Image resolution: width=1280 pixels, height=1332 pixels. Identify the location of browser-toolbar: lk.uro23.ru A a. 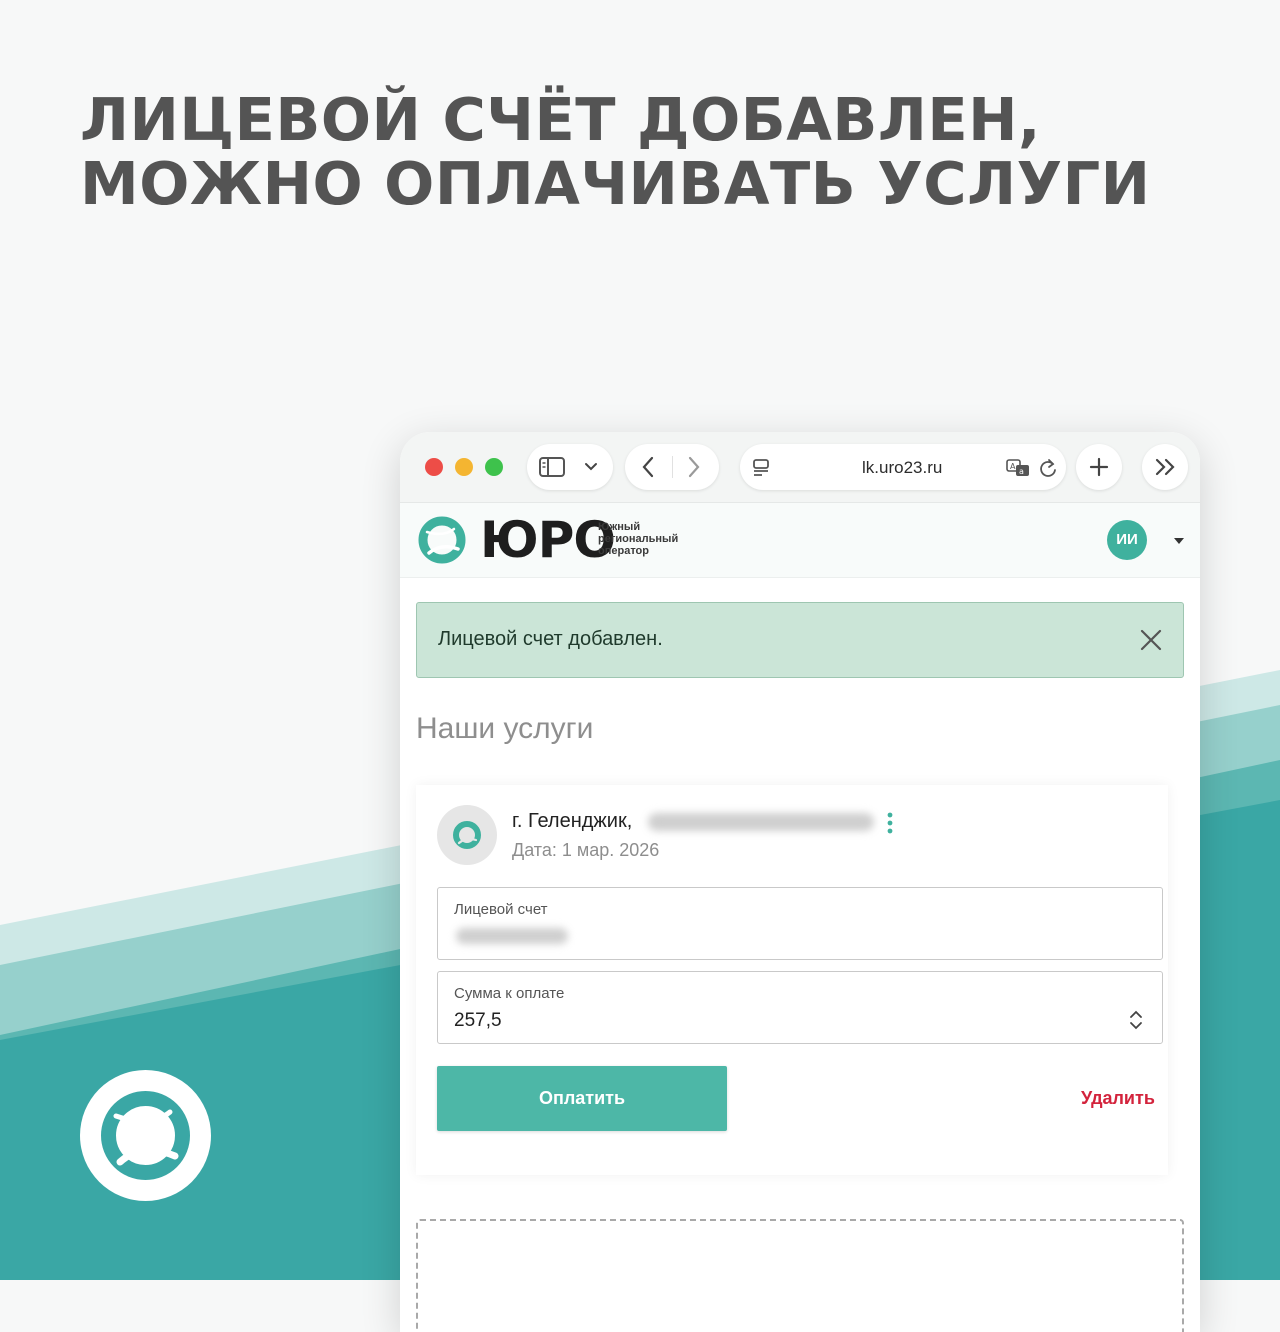
(800, 467).